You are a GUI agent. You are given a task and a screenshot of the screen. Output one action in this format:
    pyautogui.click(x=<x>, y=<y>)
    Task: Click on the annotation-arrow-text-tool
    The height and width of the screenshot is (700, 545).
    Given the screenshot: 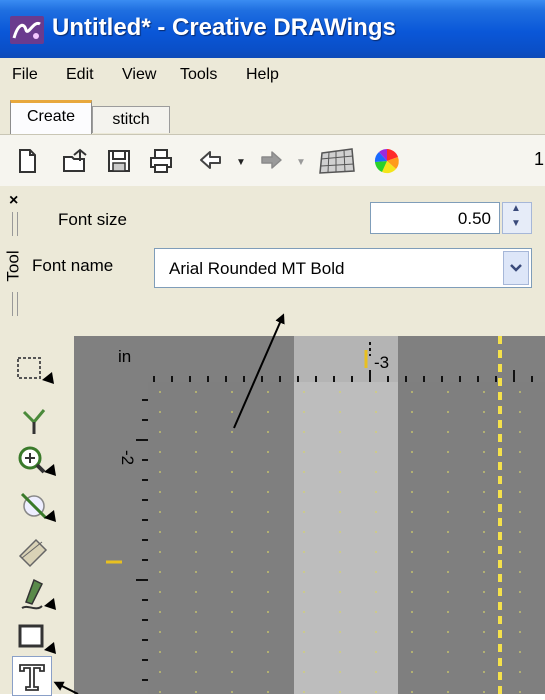 What is the action you would take?
    pyautogui.click(x=66, y=687)
    